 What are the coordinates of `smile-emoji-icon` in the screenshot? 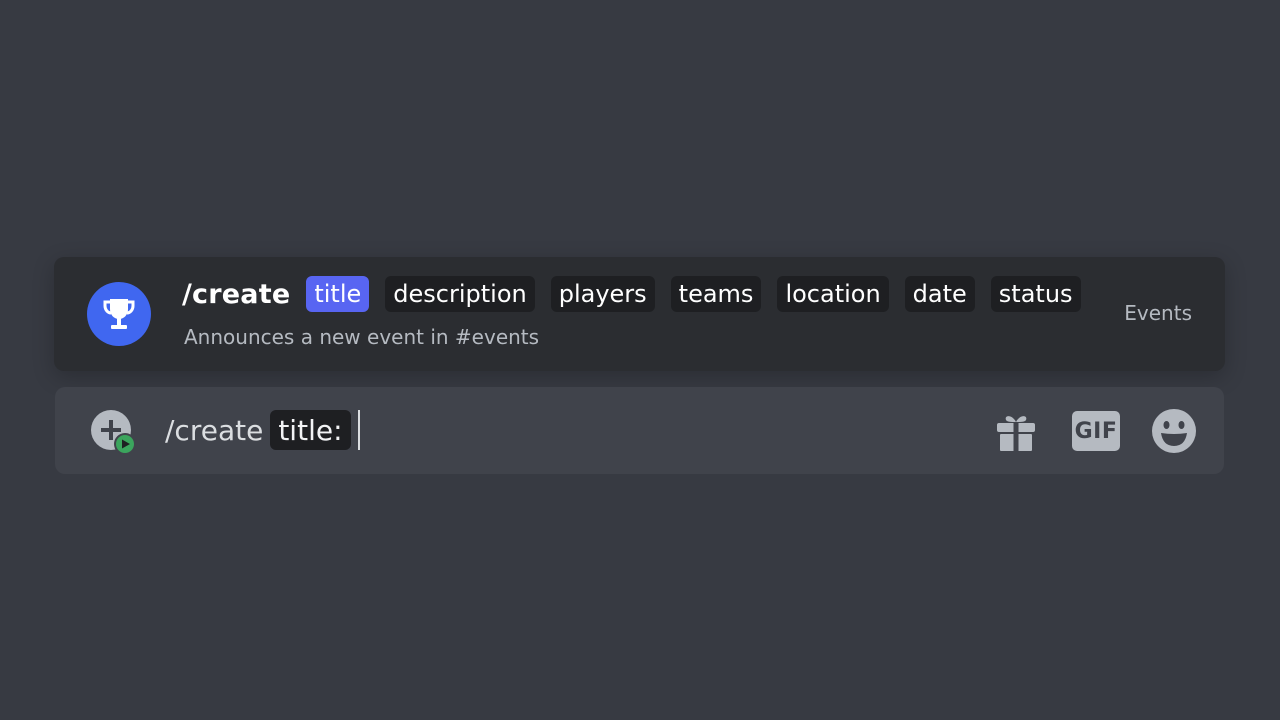 It's located at (1174, 431).